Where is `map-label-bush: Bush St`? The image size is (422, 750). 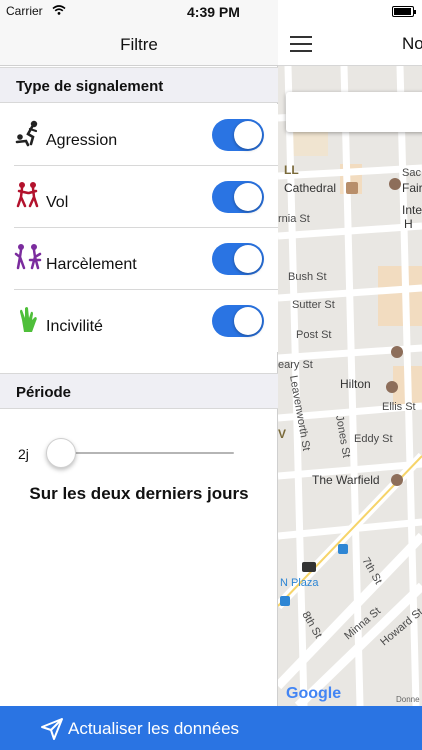
map-label-bush: Bush St is located at coordinates (307, 277).